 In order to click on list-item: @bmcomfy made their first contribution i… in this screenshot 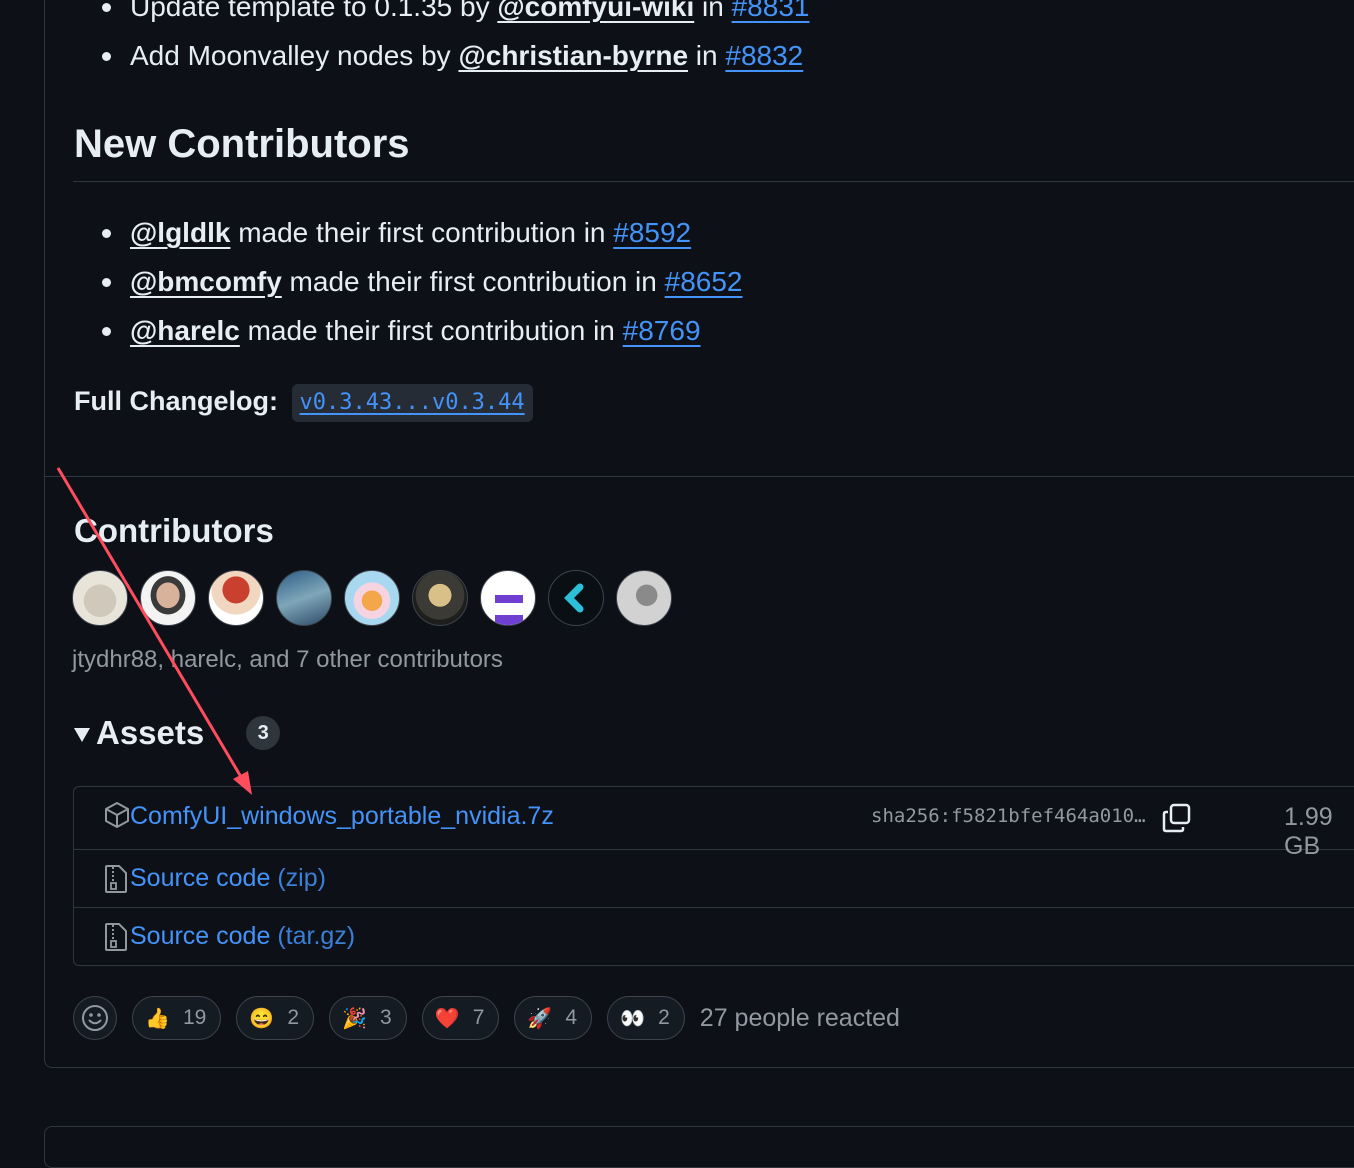, I will do `click(408, 281)`.